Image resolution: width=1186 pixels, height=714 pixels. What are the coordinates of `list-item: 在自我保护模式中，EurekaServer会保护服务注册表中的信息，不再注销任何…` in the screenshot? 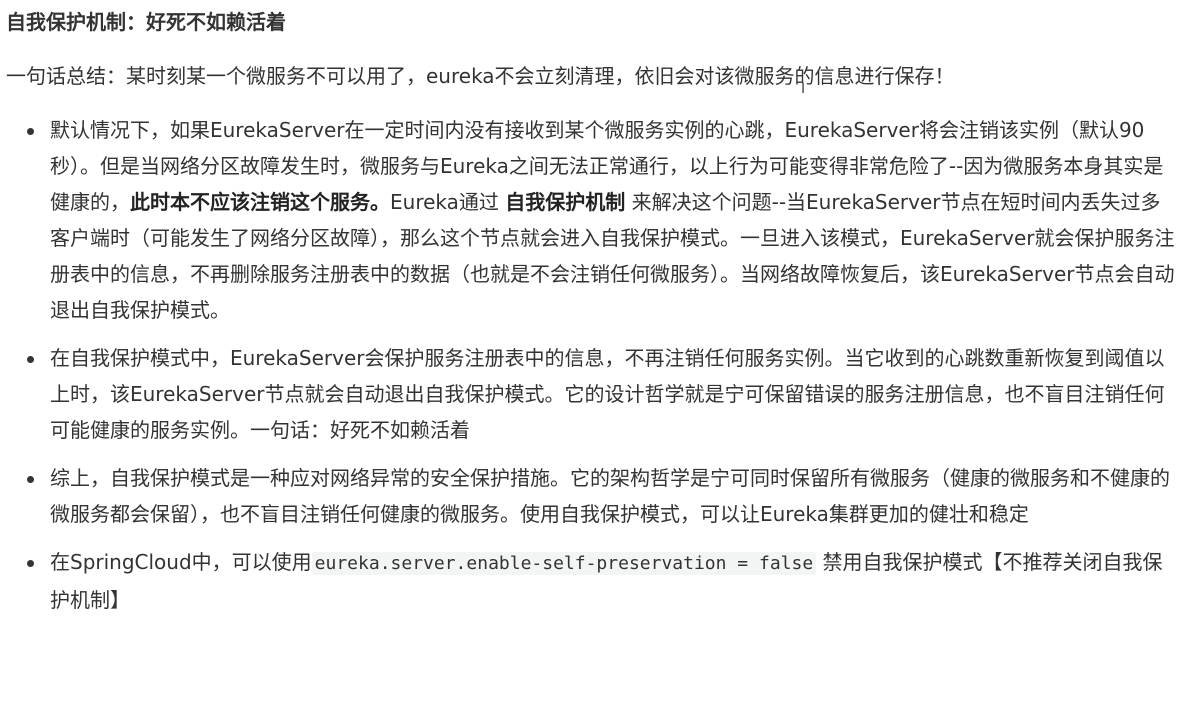 It's located at (591, 394).